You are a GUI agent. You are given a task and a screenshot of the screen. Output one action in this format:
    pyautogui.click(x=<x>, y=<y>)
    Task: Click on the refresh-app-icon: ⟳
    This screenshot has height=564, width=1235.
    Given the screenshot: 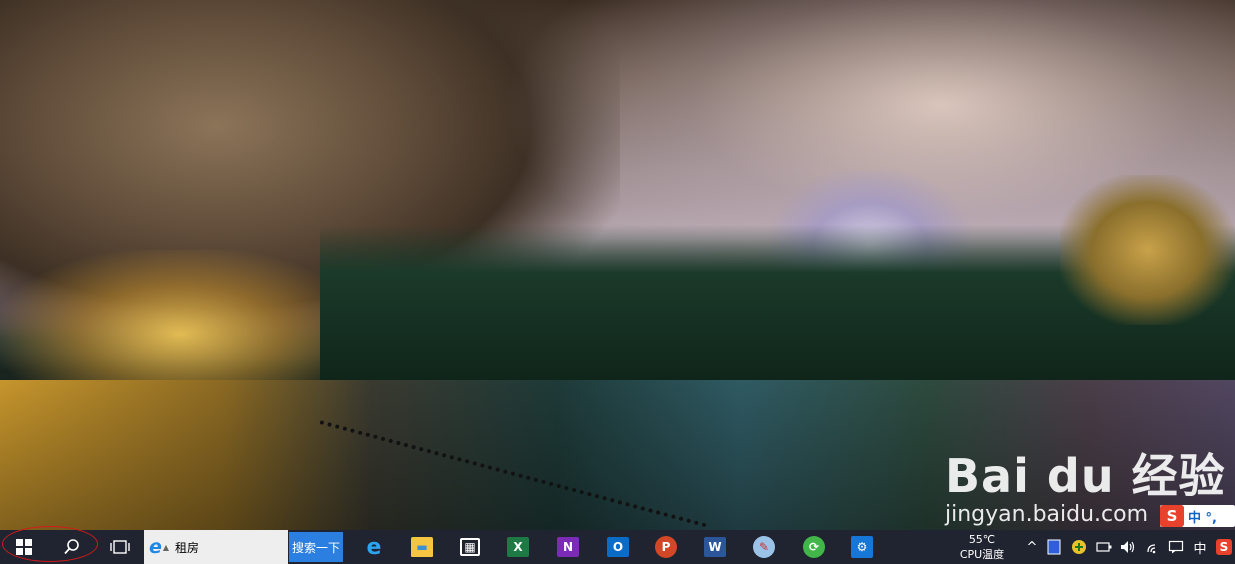 What is the action you would take?
    pyautogui.click(x=814, y=547)
    